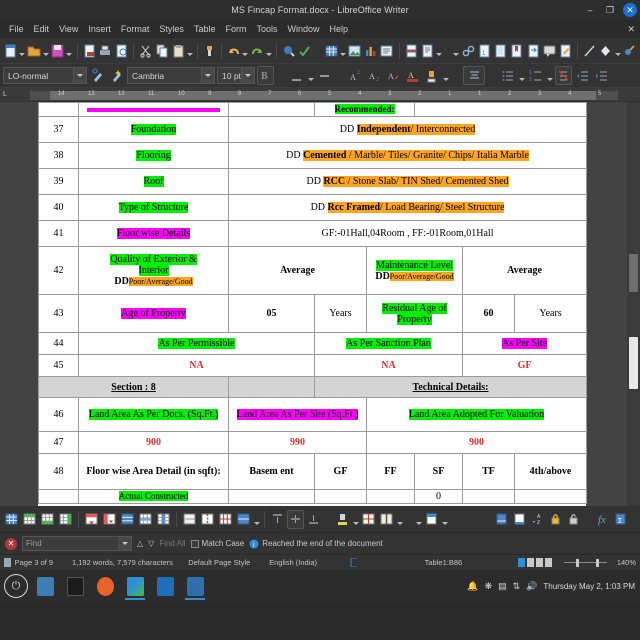 The height and width of the screenshot is (640, 640). I want to click on row42-value-right: Average, so click(524, 271).